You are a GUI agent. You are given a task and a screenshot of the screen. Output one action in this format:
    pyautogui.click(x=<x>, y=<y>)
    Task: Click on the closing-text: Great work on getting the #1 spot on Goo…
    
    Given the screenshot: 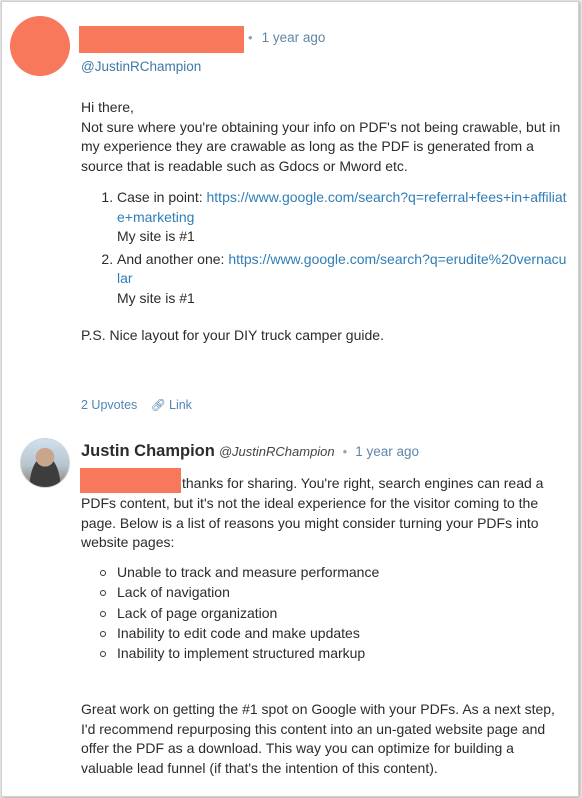 What is the action you would take?
    pyautogui.click(x=318, y=738)
    